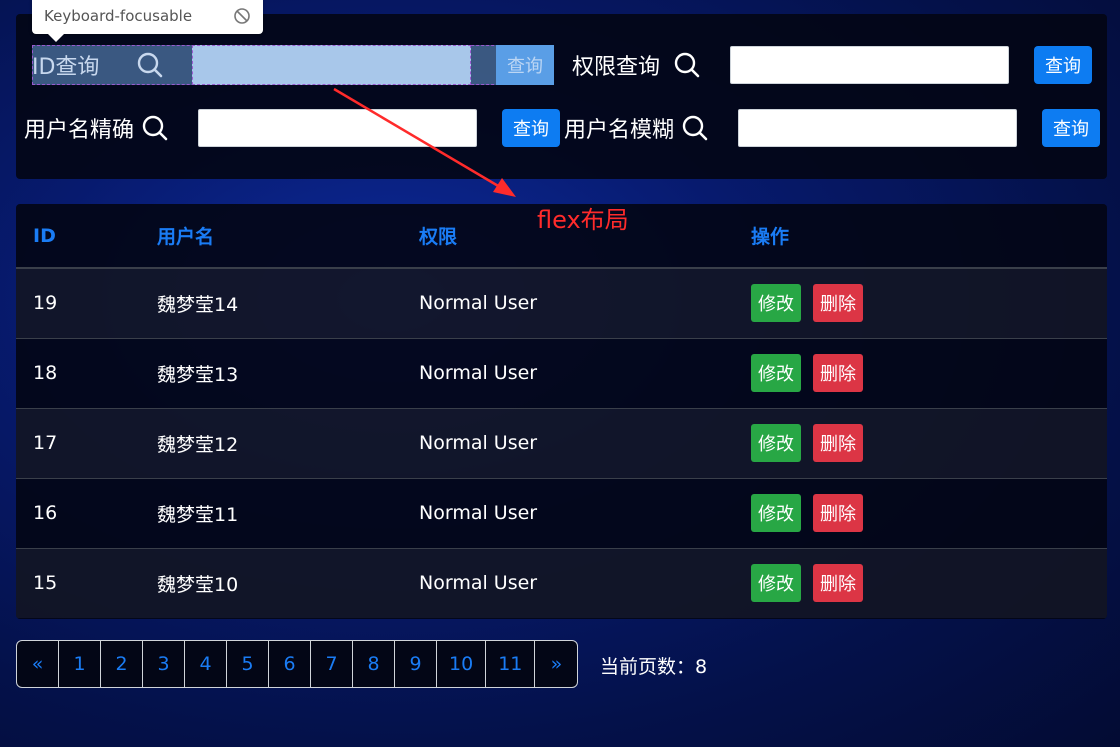  I want to click on exact-search-label: 用户名精确, so click(79, 130).